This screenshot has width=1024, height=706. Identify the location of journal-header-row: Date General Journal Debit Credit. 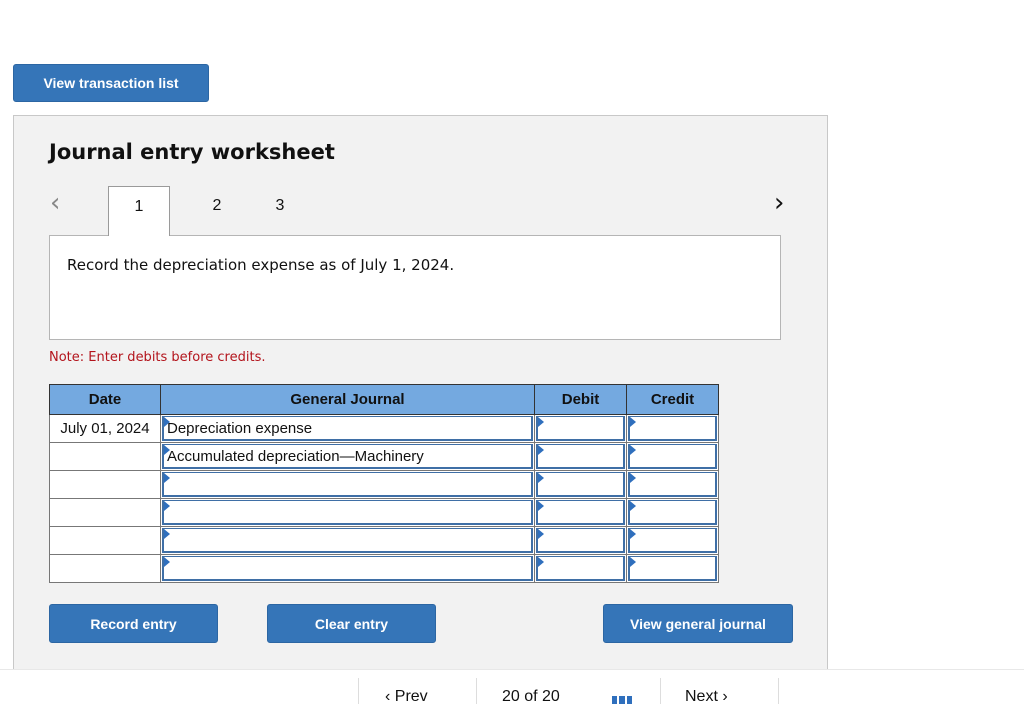
(384, 399).